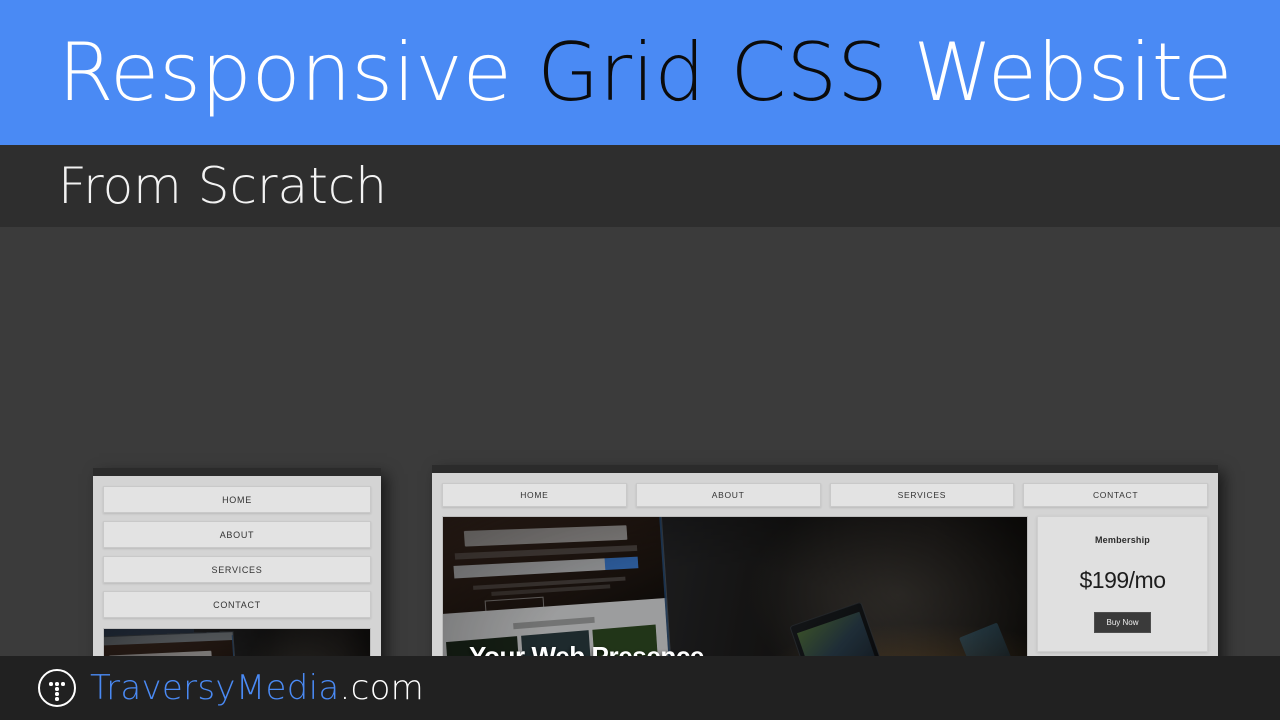 The width and height of the screenshot is (1280, 720). Describe the element at coordinates (237, 569) in the screenshot. I see `mobile-nav-item-services: SERVICES` at that location.